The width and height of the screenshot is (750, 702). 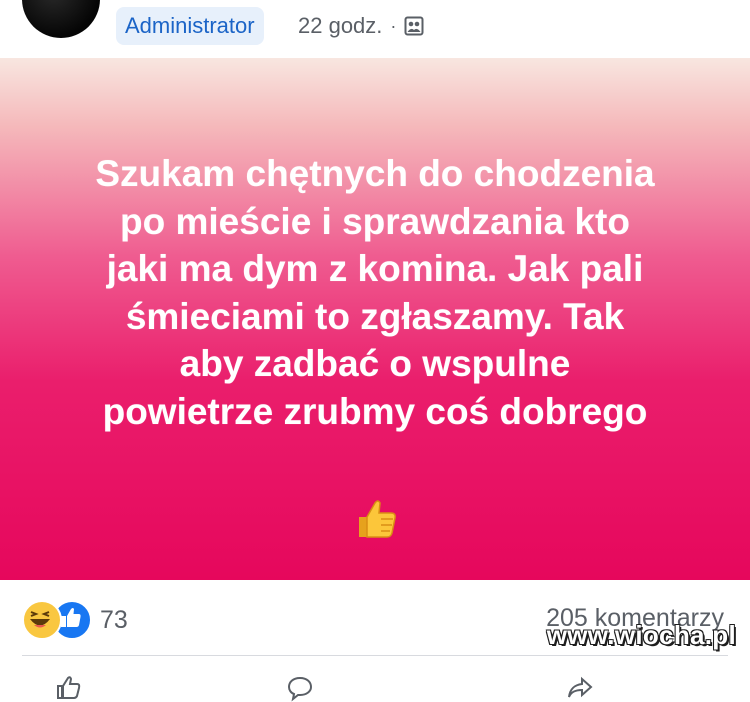 I want to click on thumbs-up-emoji-icon, so click(x=375, y=519).